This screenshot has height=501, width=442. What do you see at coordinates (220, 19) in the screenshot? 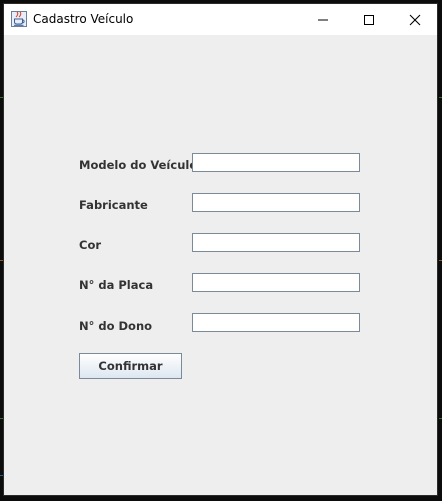
I see `title-bar: Cadastro Veículo` at bounding box center [220, 19].